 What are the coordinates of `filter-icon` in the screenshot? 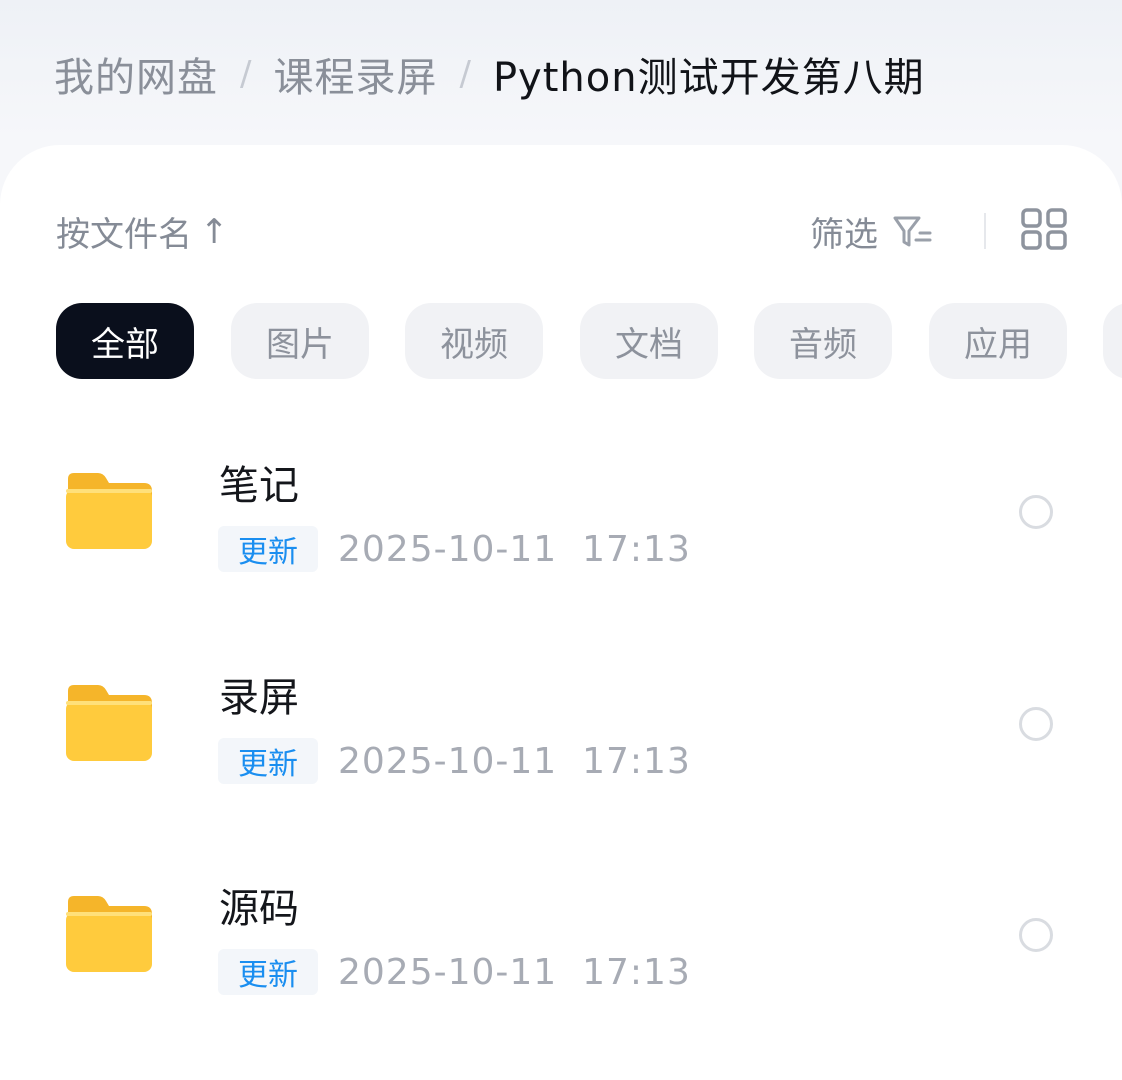 It's located at (912, 231).